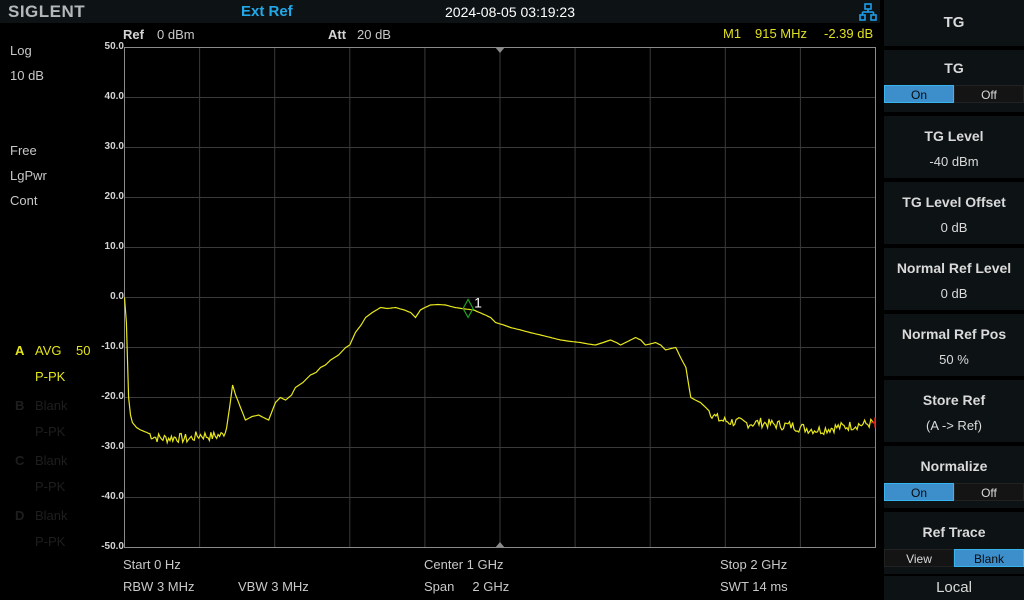 The image size is (1024, 600). Describe the element at coordinates (112, 496) in the screenshot. I see `y-tick-label: -40.0` at that location.